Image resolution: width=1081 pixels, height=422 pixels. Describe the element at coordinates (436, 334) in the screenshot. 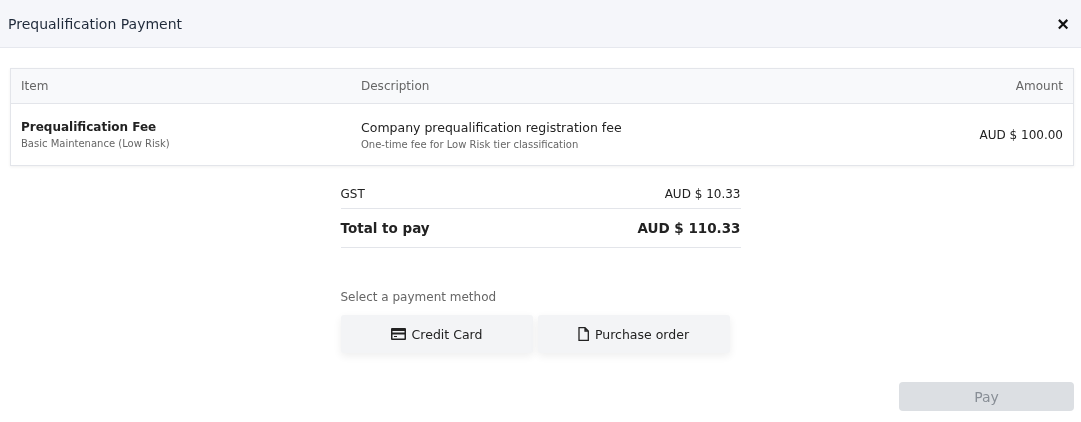

I see `payment-method-button: Credit Card` at that location.